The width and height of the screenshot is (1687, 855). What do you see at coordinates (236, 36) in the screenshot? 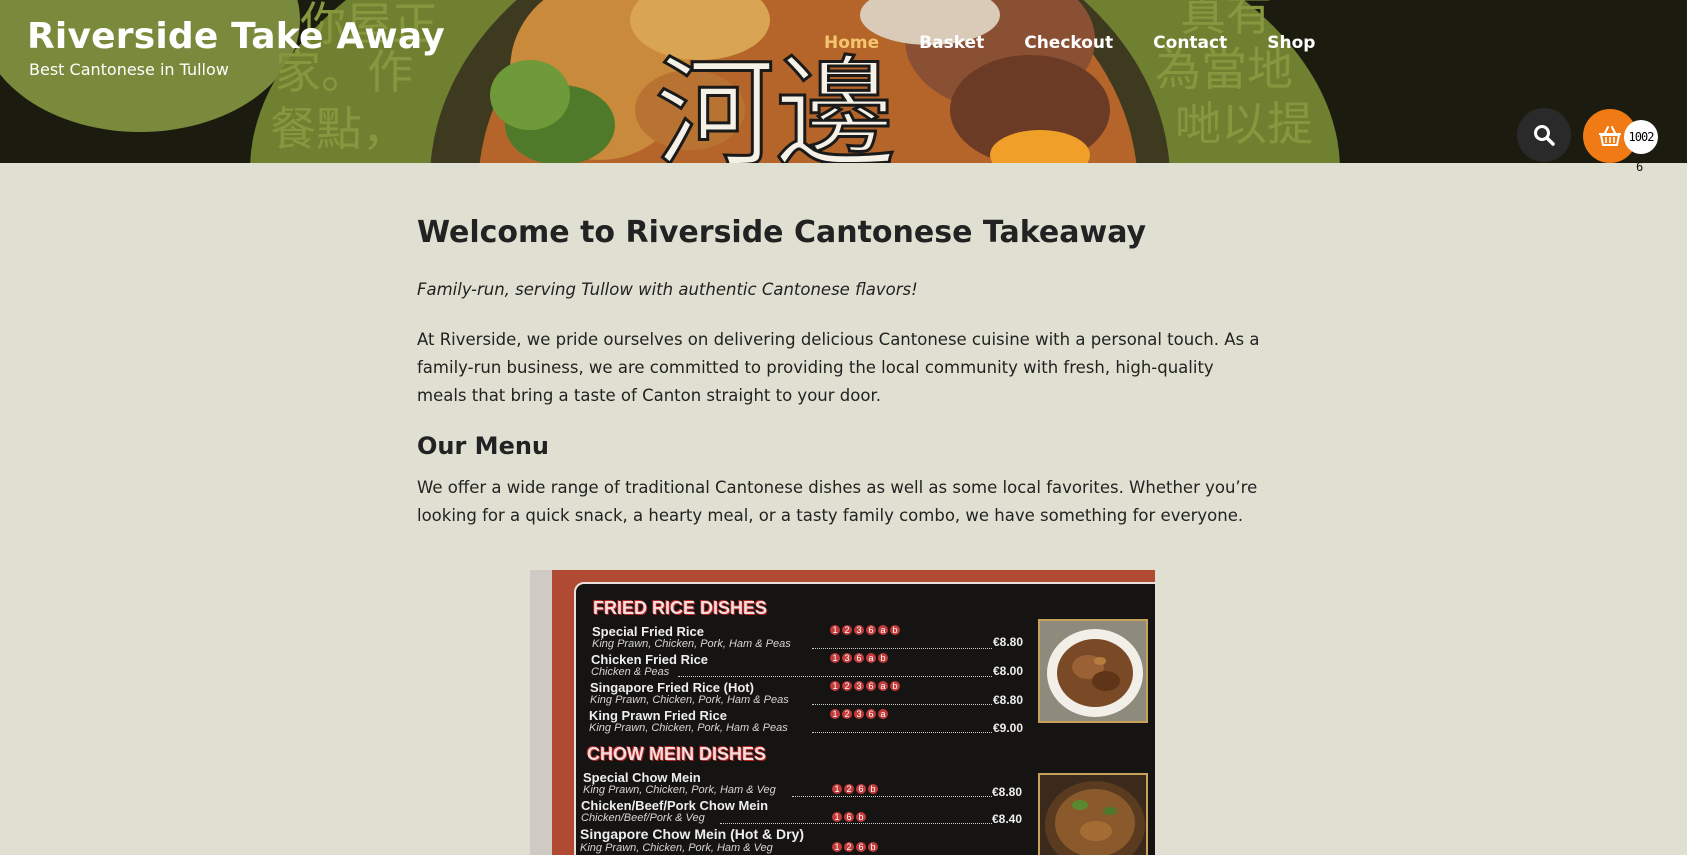
I see `site-title: Riverside Take Away` at bounding box center [236, 36].